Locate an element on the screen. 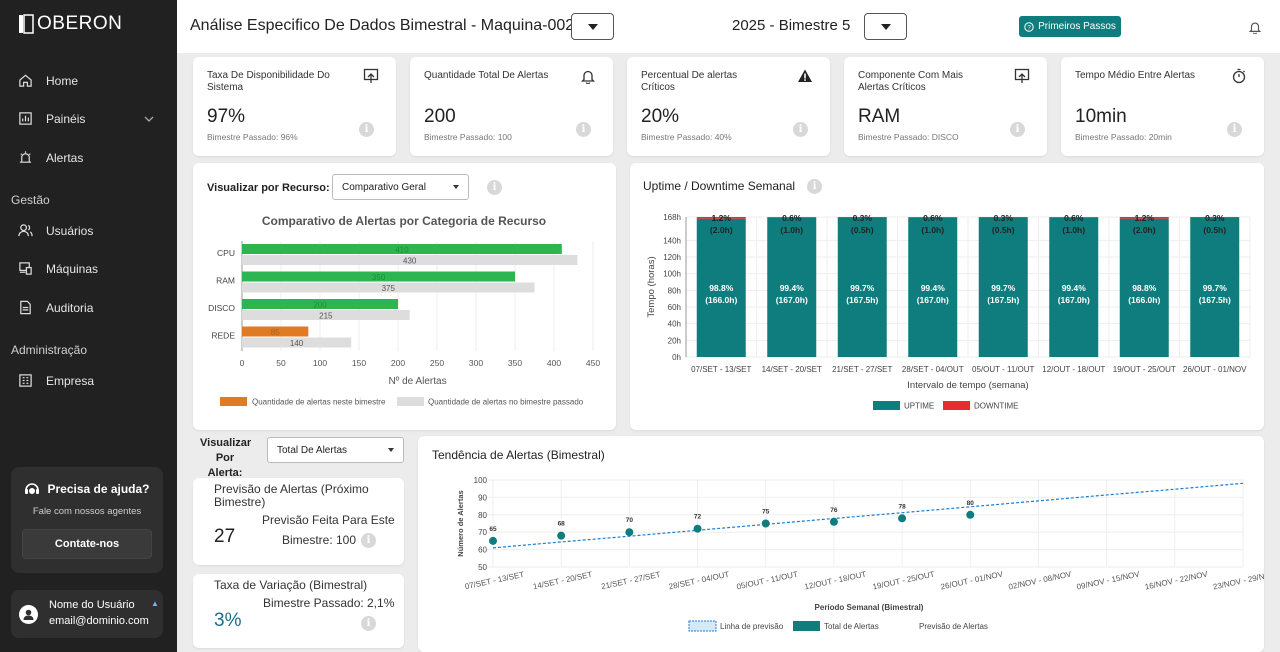  alert-view-select: Total De Alertas is located at coordinates (335, 450).